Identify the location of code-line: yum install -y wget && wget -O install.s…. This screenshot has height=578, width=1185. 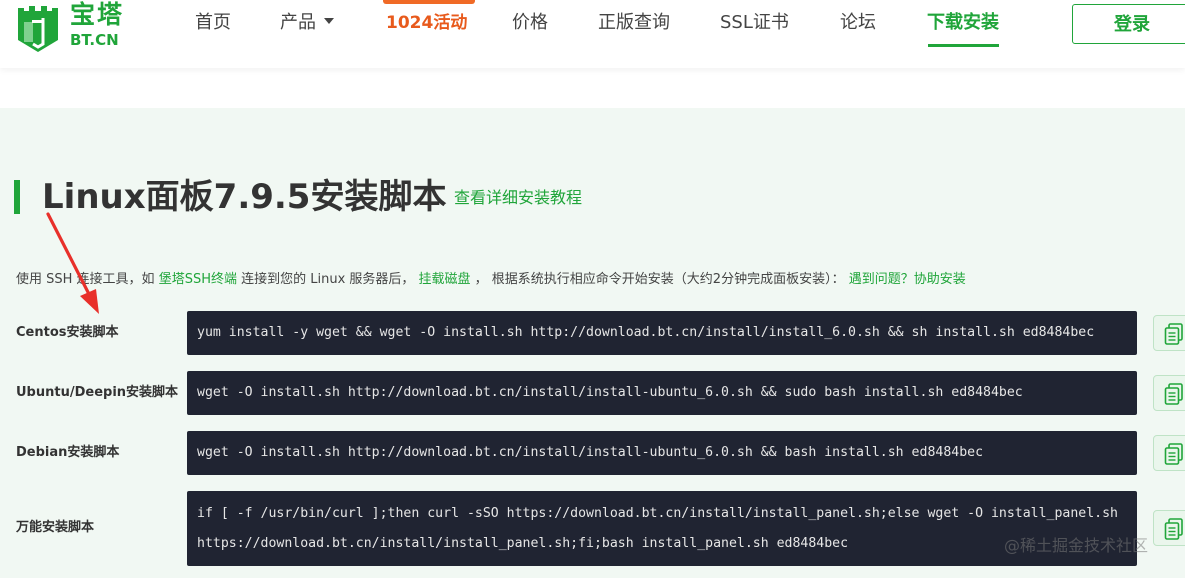
(646, 332).